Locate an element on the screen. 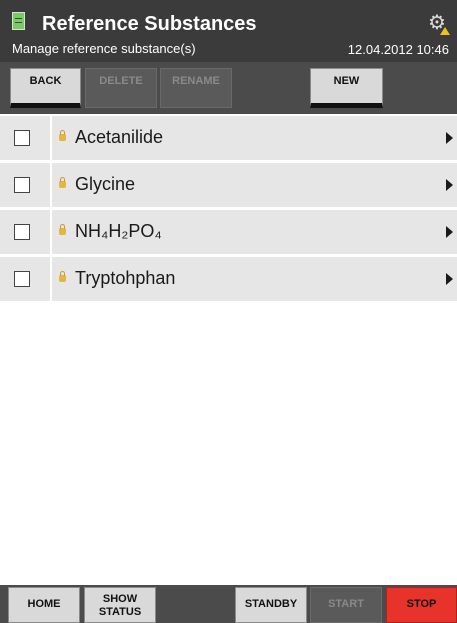  substance-label: Acetanilide is located at coordinates (119, 137).